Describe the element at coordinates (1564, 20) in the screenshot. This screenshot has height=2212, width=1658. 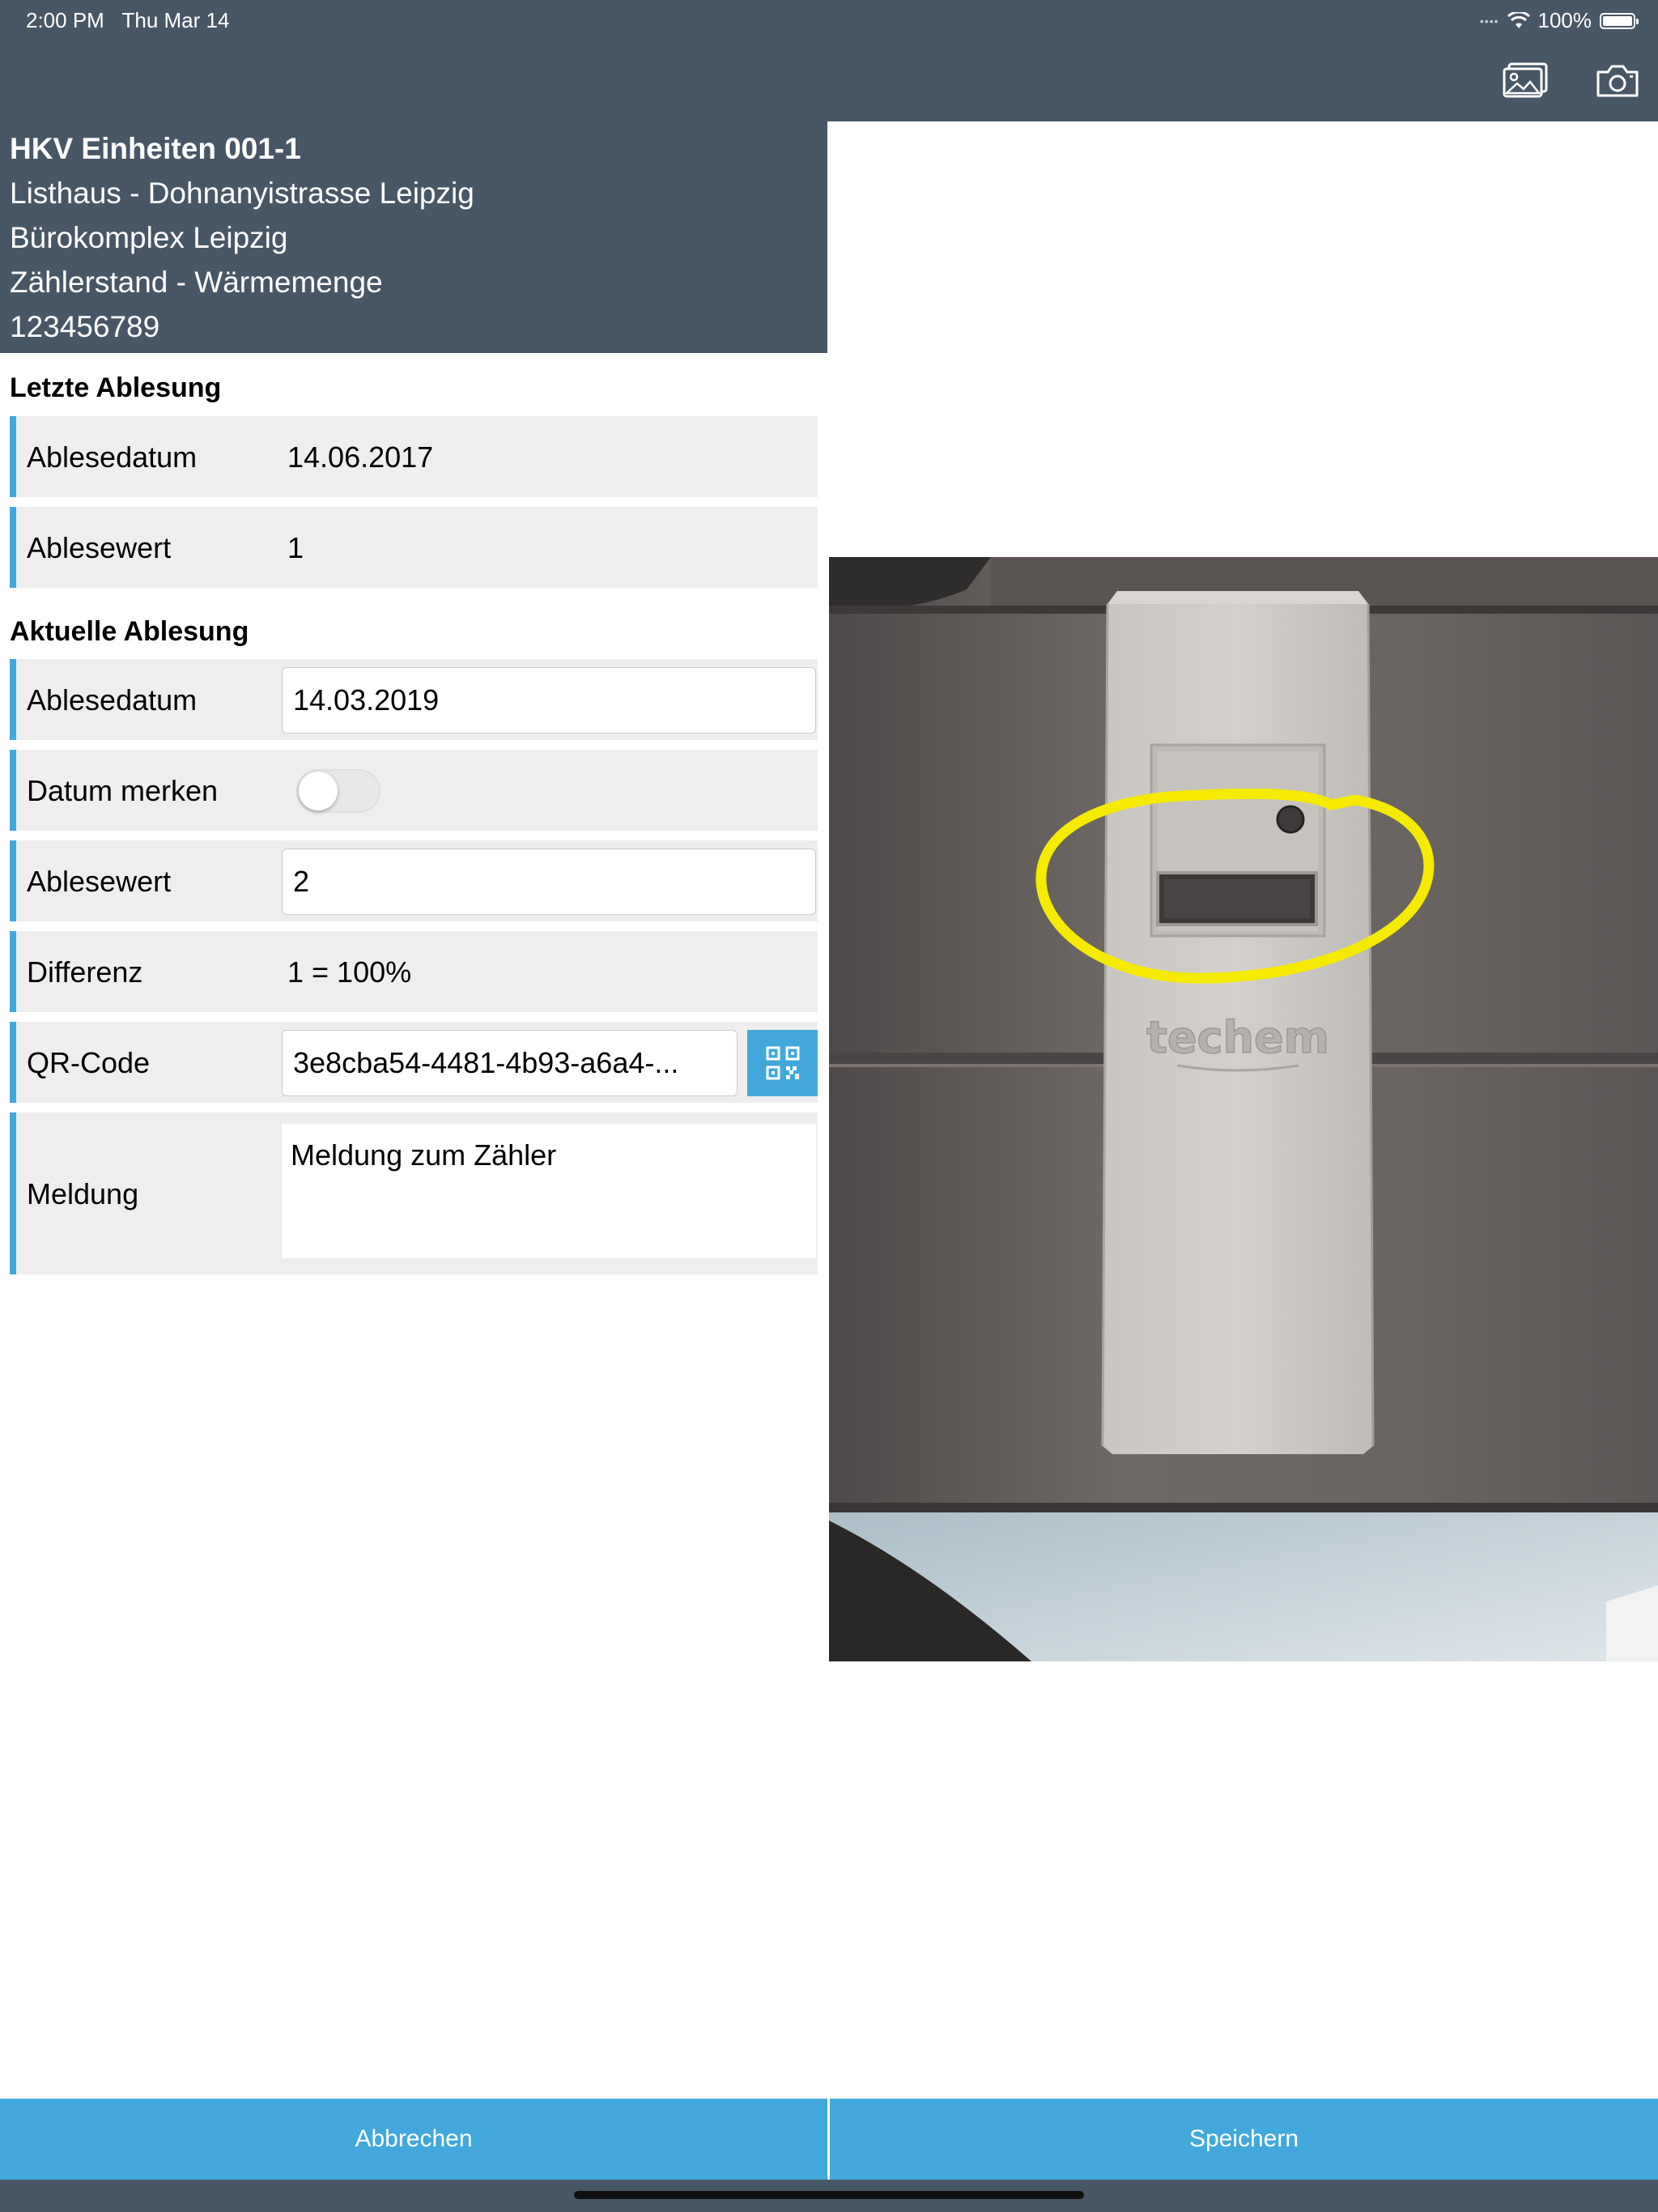
I see `battery-percent: 100%` at that location.